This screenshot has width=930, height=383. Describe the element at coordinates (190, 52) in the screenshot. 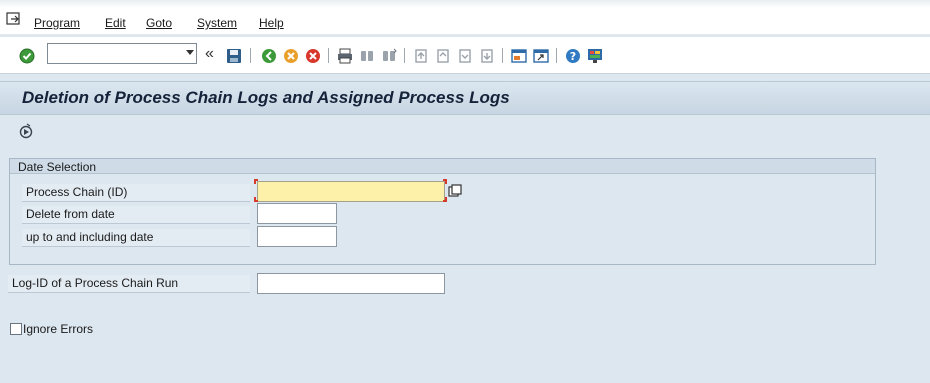

I see `chevron-down-icon` at that location.